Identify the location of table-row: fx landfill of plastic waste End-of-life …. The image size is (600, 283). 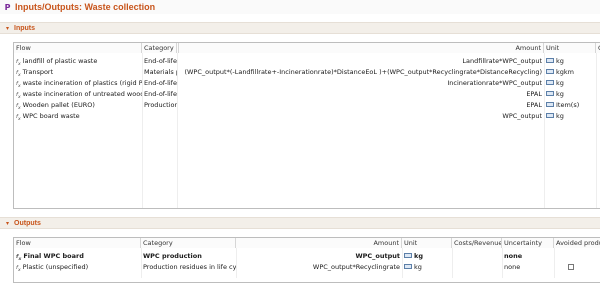
(307, 61).